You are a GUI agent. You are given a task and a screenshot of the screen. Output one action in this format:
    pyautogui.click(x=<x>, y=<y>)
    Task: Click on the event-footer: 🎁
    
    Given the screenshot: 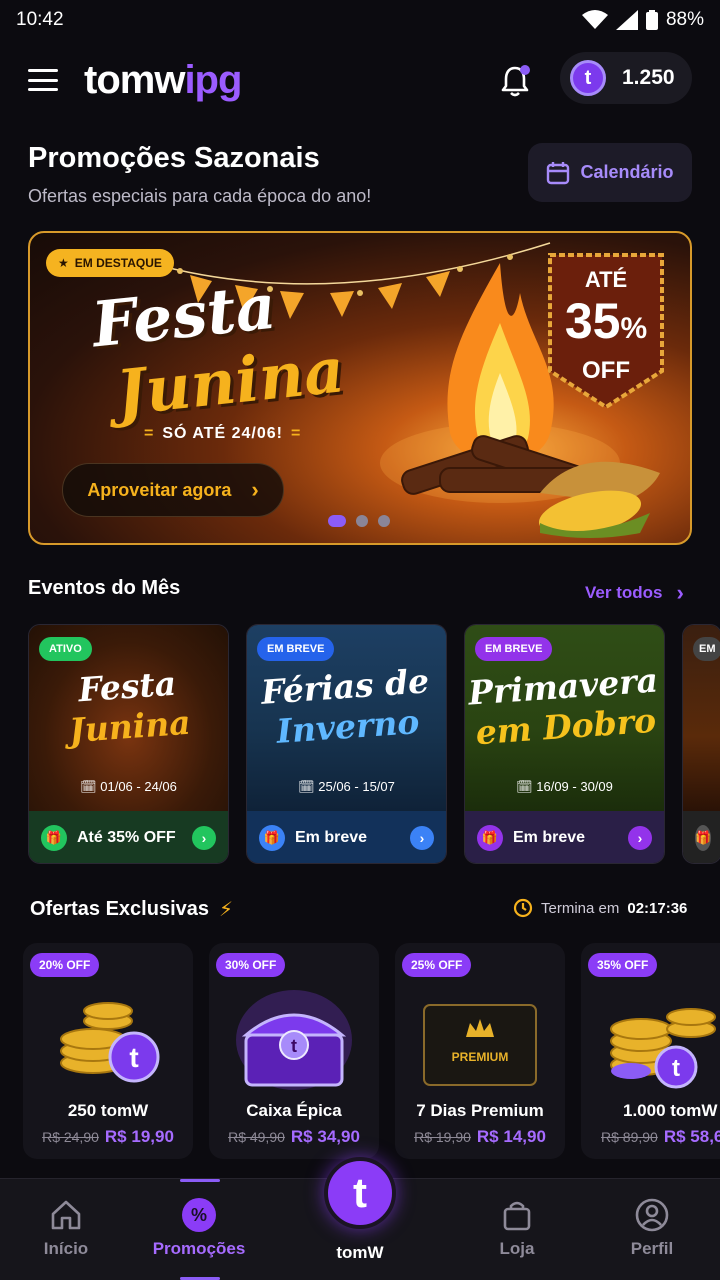 What is the action you would take?
    pyautogui.click(x=701, y=837)
    